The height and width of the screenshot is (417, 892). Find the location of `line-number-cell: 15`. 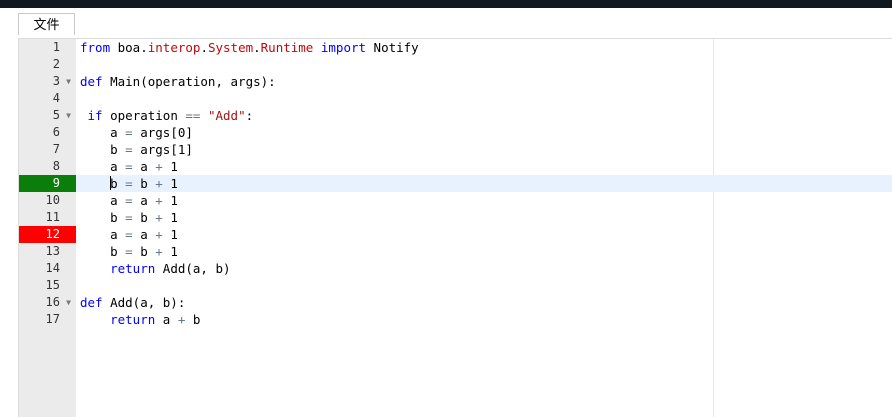

line-number-cell: 15 is located at coordinates (47, 285).